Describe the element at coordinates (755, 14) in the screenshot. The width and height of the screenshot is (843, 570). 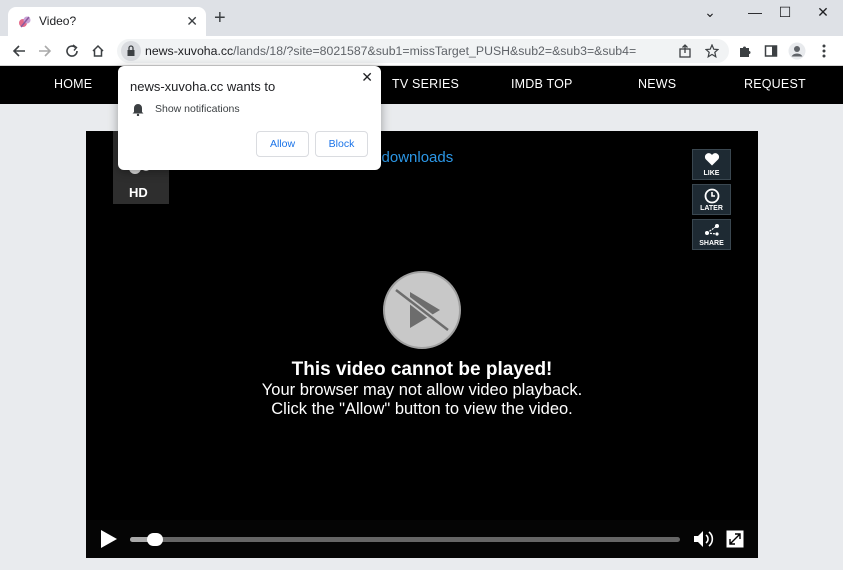
I see `minimize-icon: —` at that location.